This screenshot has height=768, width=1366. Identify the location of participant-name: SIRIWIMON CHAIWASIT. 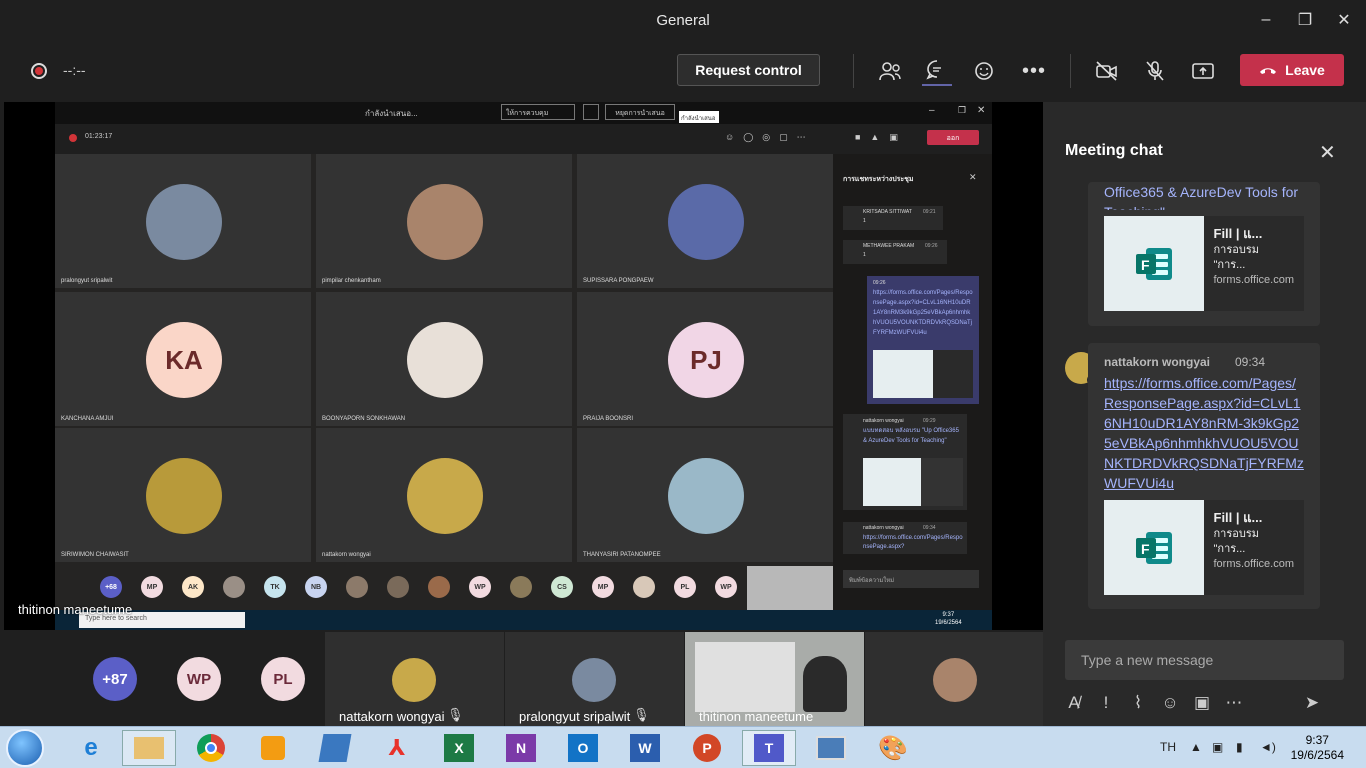
(95, 555).